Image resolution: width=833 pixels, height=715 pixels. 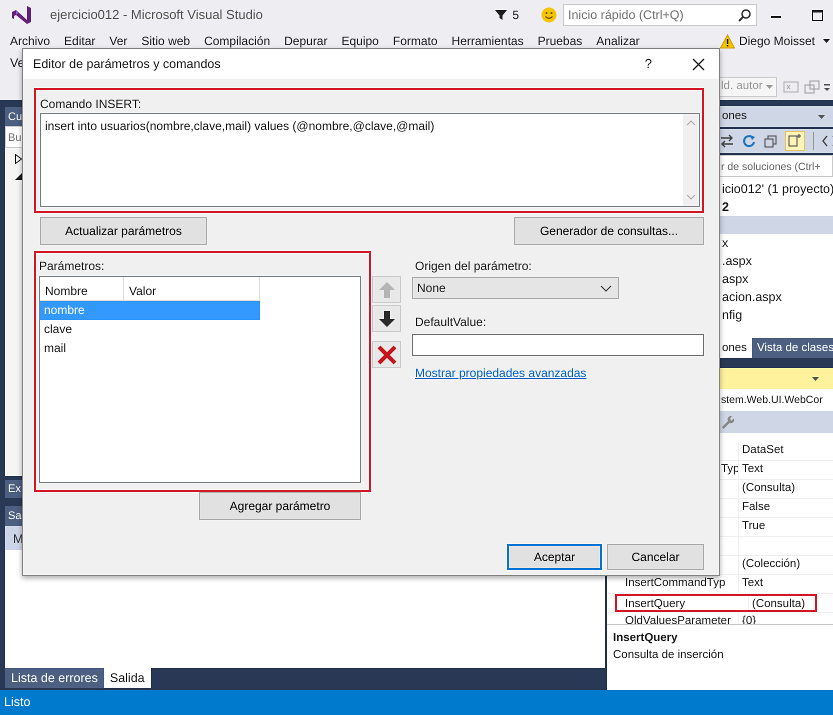 What do you see at coordinates (150, 348) in the screenshot?
I see `list-item: mail` at bounding box center [150, 348].